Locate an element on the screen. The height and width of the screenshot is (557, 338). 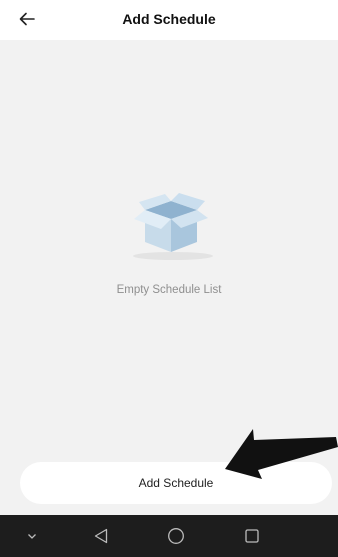
nav-recents-button is located at coordinates (252, 536).